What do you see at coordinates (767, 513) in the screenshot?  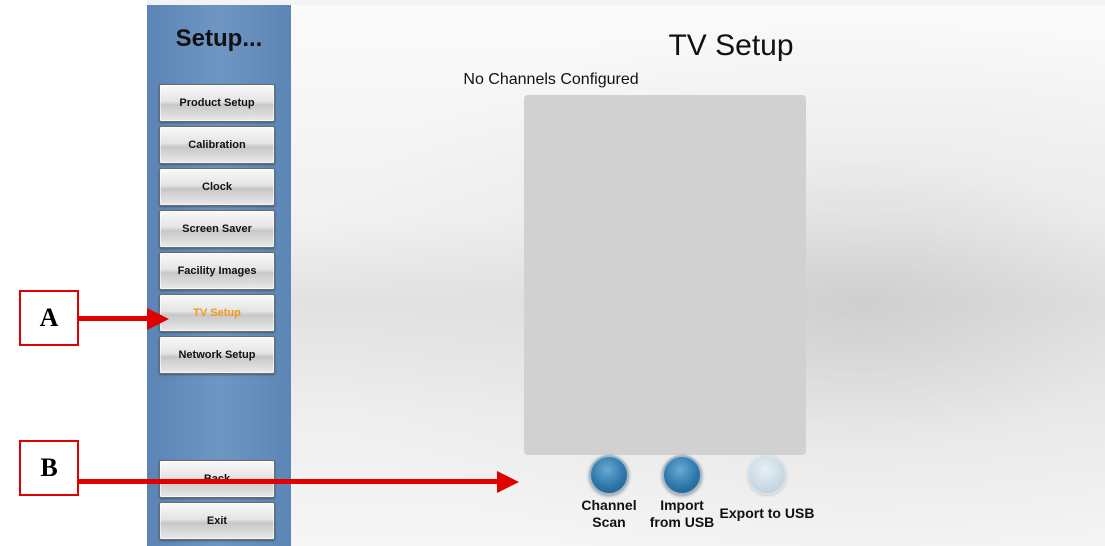 I see `export-to-usb-label: Export to USB` at bounding box center [767, 513].